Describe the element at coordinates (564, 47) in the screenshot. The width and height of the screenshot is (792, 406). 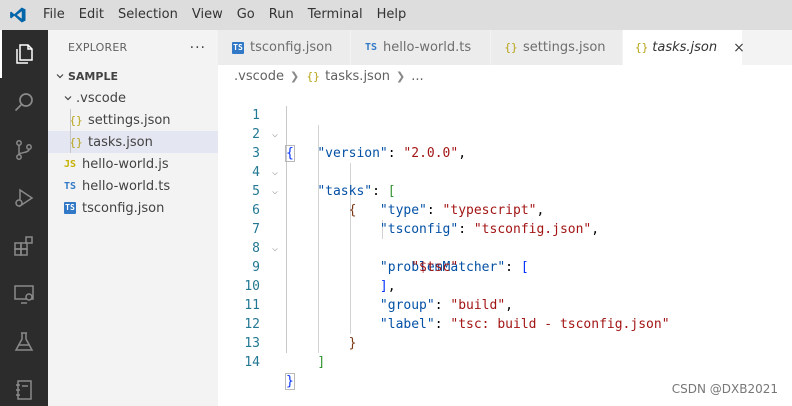
I see `tab-label: settings.json` at that location.